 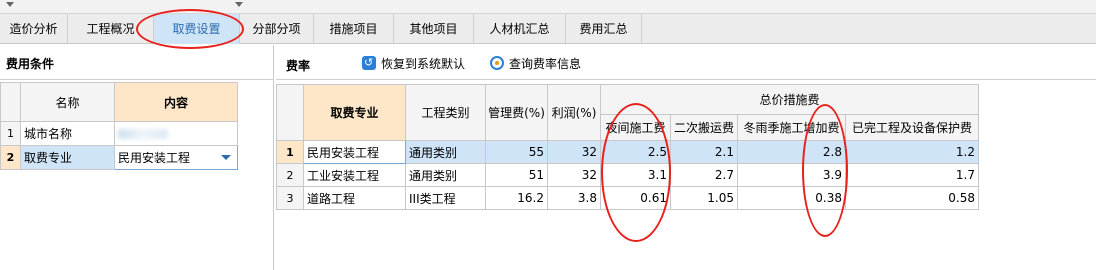 What do you see at coordinates (516, 112) in the screenshot?
I see `col-header-mgmt: 管理费(%)` at bounding box center [516, 112].